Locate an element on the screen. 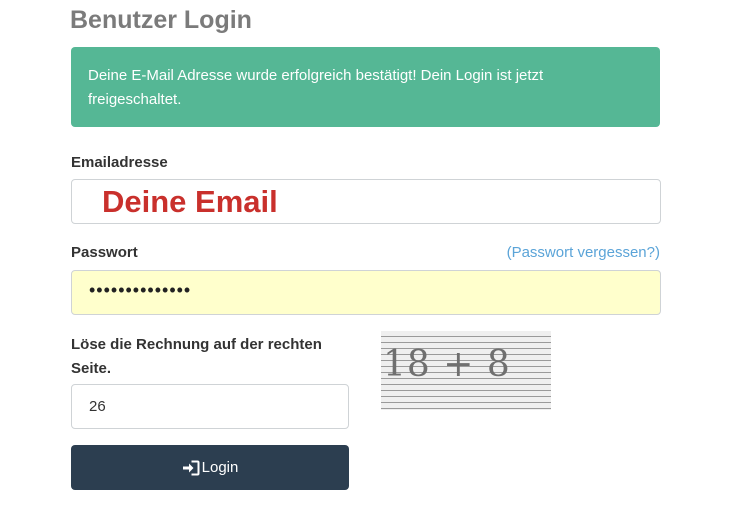 The width and height of the screenshot is (731, 512). email-field: Deine Email is located at coordinates (366, 201).